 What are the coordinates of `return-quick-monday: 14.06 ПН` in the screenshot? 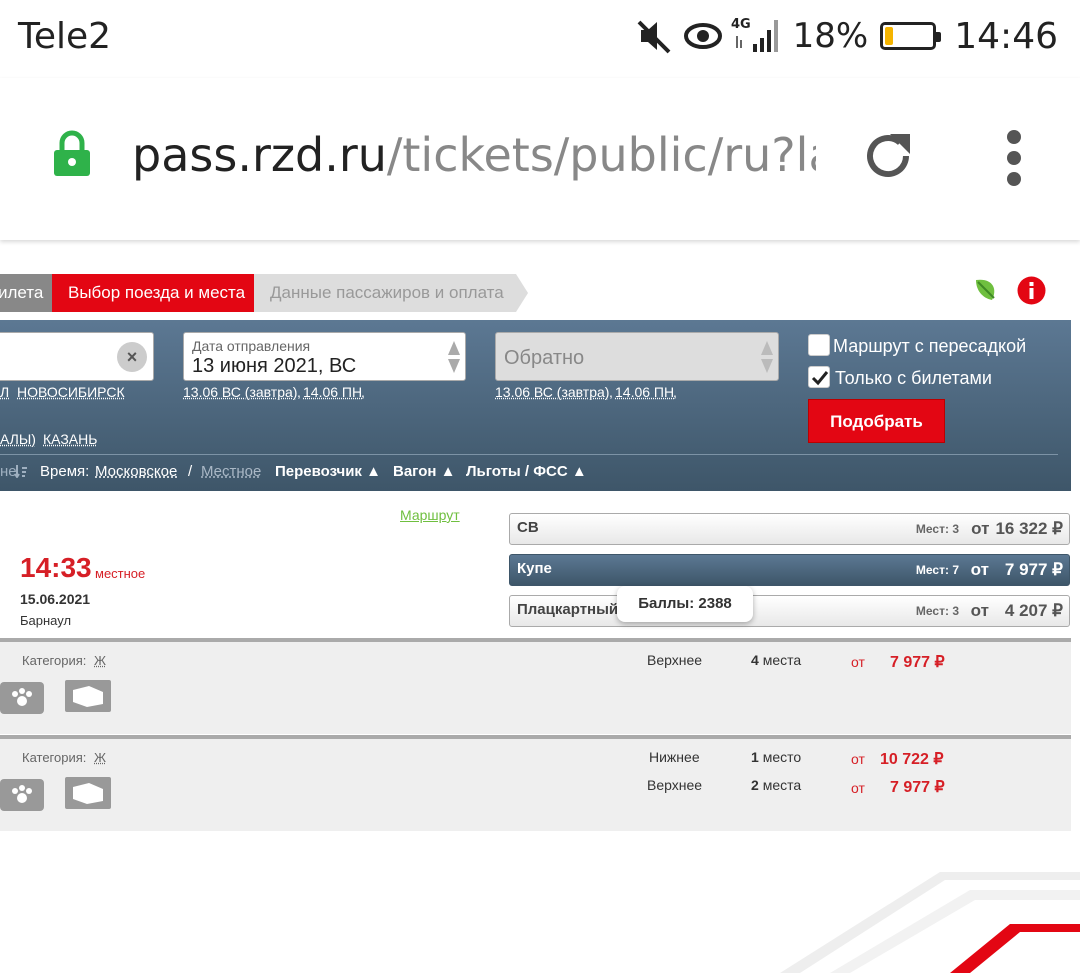 It's located at (644, 392).